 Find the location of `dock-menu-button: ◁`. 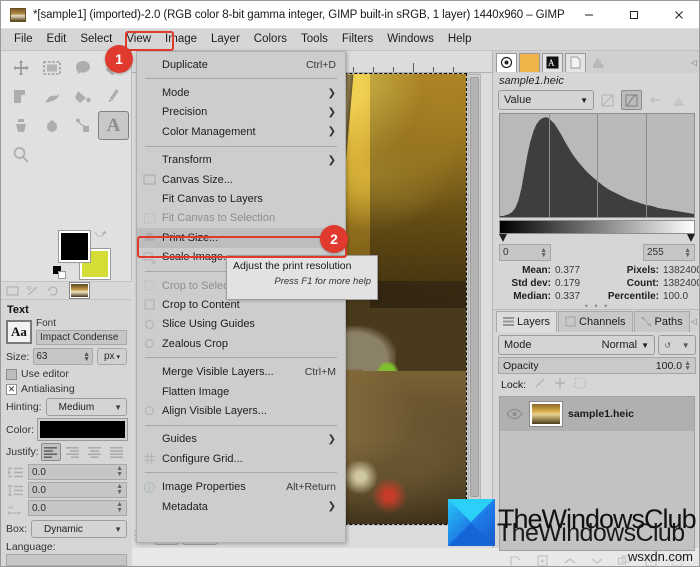

dock-menu-button: ◁ is located at coordinates (694, 62).